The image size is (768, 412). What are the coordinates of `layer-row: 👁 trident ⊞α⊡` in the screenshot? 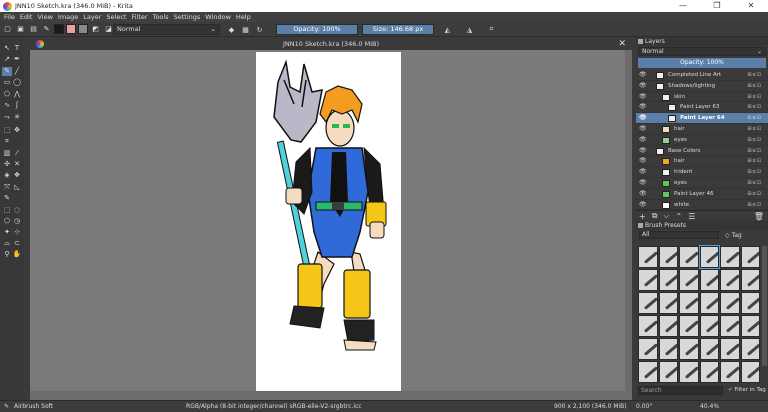 It's located at (702, 172).